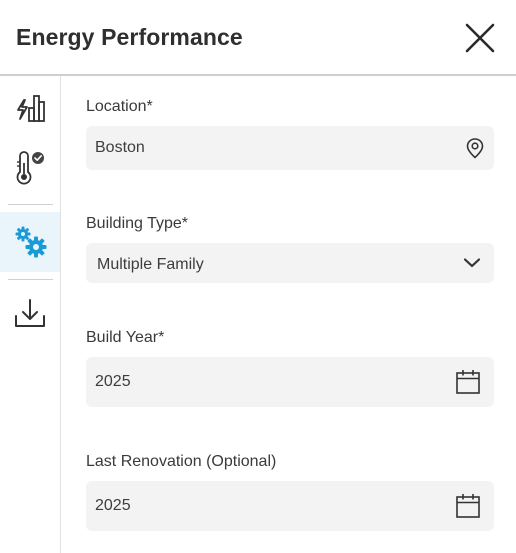  Describe the element at coordinates (290, 148) in the screenshot. I see `location-input: Boston` at that location.